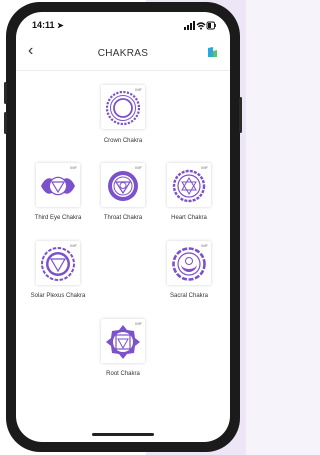  Describe the element at coordinates (58, 218) in the screenshot. I see `chakra-label-third-eye: Third Eye Chakra` at that location.